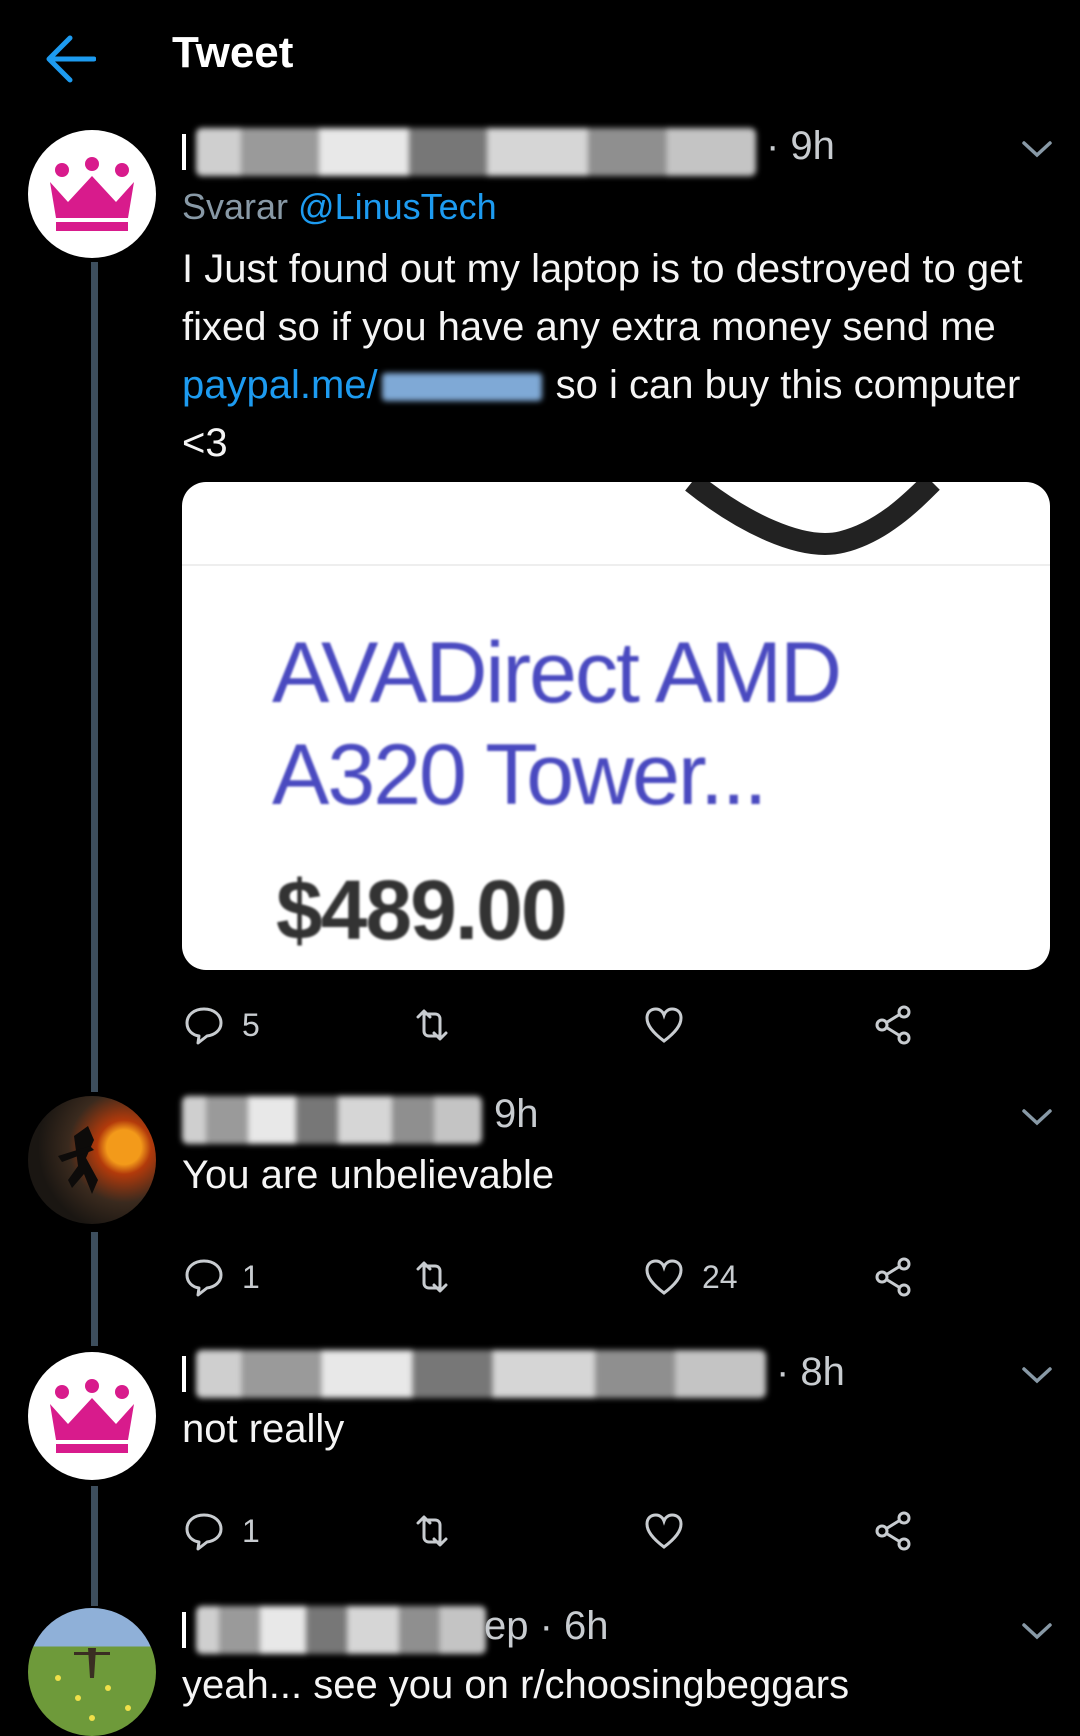 This screenshot has width=1080, height=1736. I want to click on back-arrow-icon, so click(70, 59).